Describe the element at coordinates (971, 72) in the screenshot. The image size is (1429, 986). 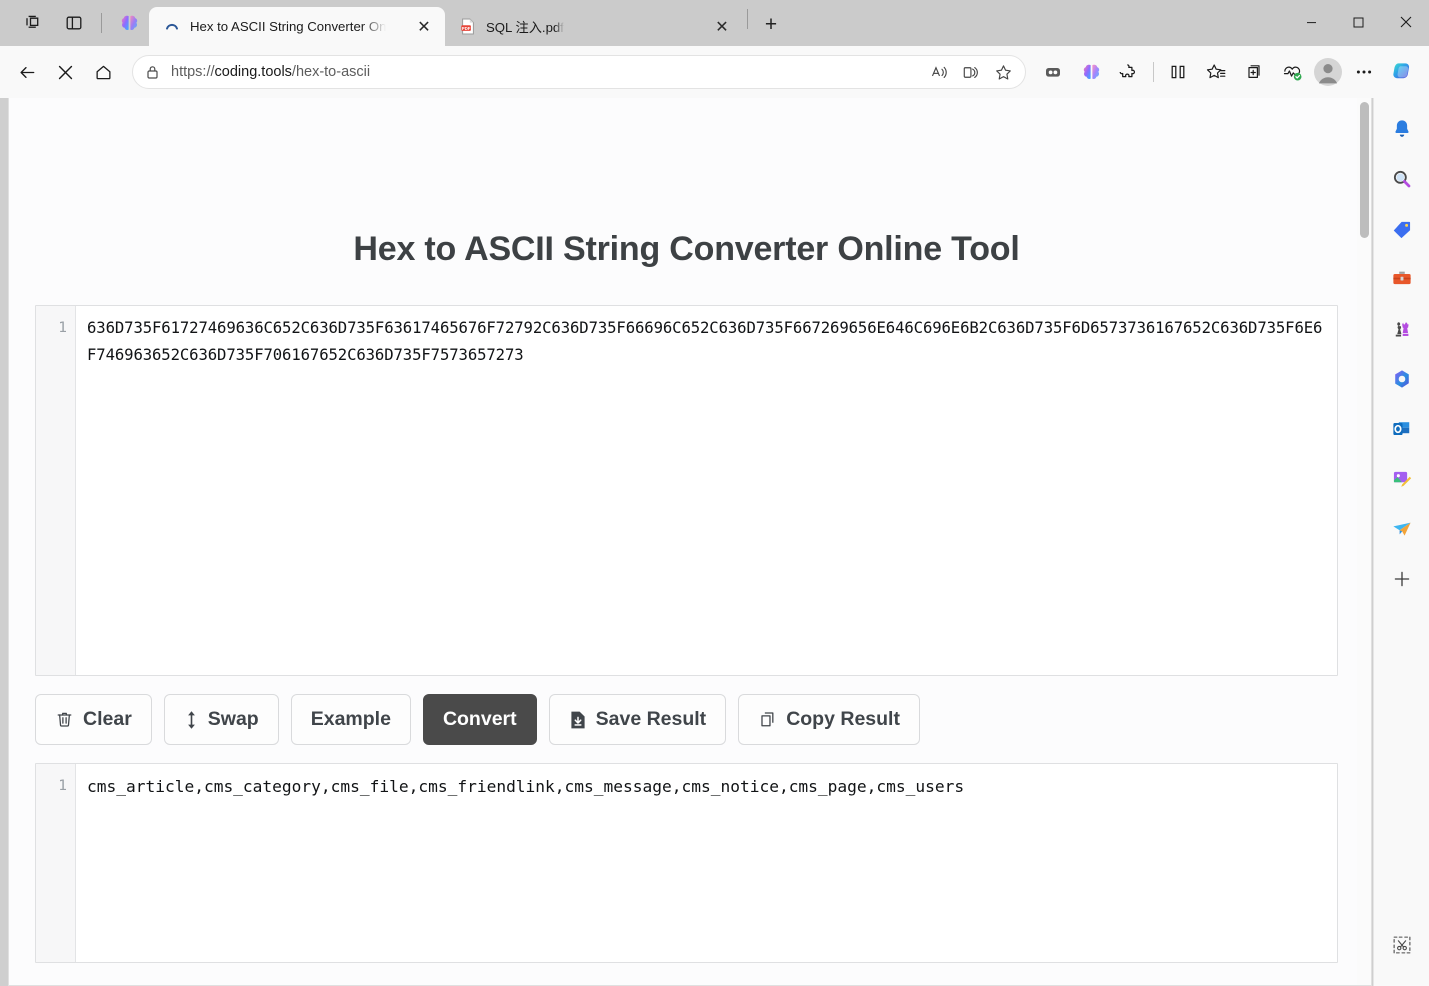
I see `immersive-reader-icon` at that location.